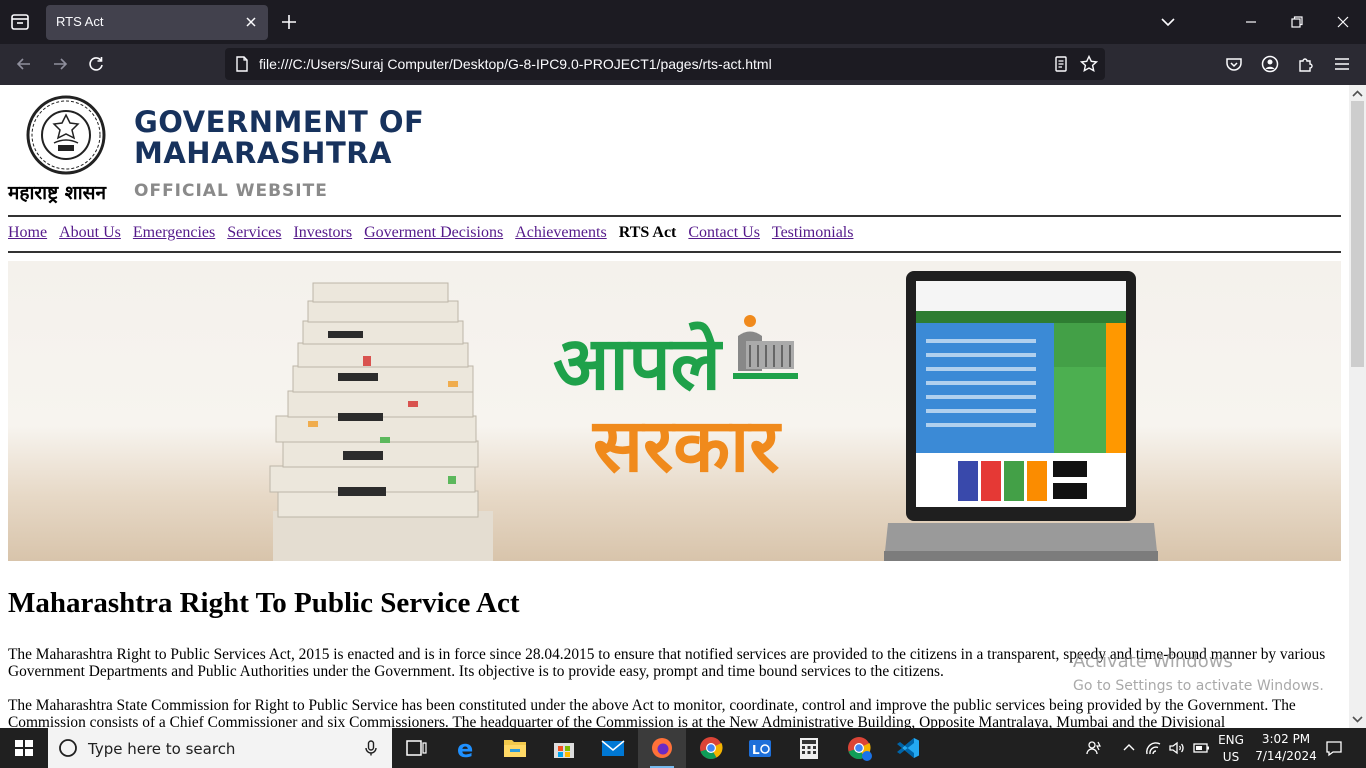 The height and width of the screenshot is (768, 1366). Describe the element at coordinates (1061, 64) in the screenshot. I see `reader-view-icon` at that location.